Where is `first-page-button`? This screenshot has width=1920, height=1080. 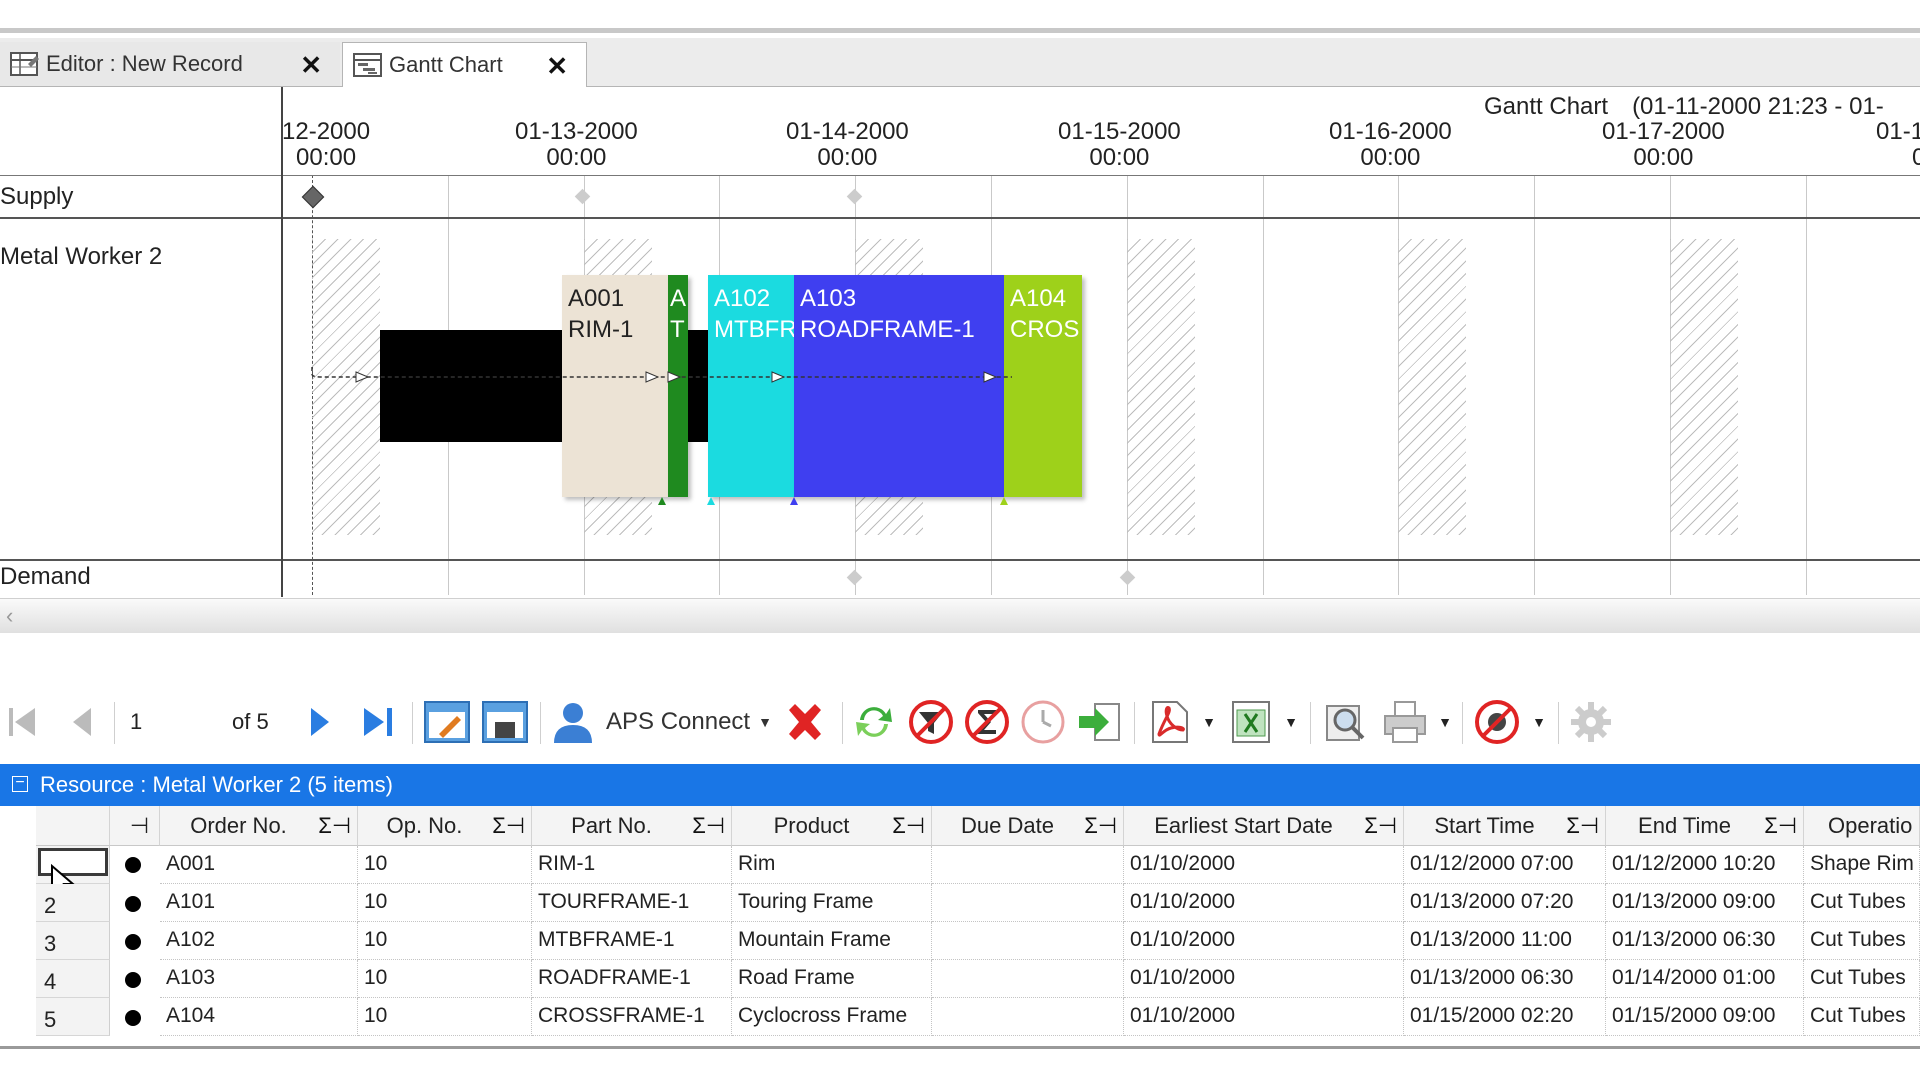 first-page-button is located at coordinates (22, 722).